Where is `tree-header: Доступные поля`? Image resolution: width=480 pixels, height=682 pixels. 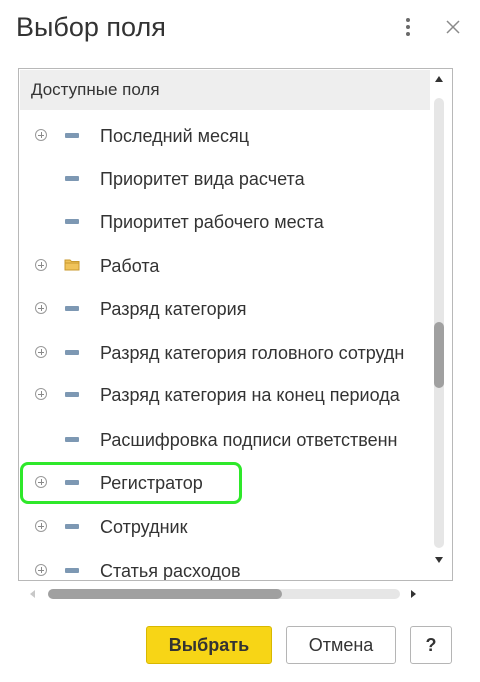
tree-header: Доступные поля is located at coordinates (225, 90).